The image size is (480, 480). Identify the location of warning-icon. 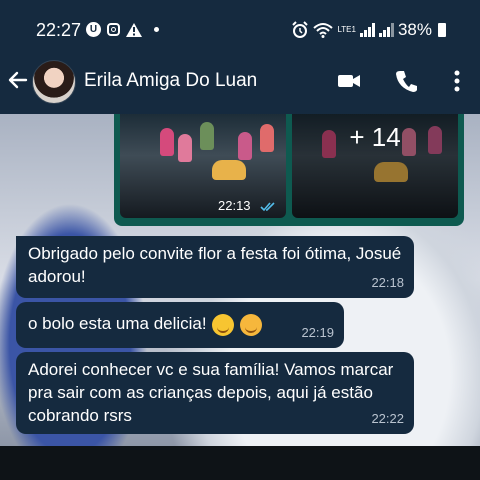
(134, 29).